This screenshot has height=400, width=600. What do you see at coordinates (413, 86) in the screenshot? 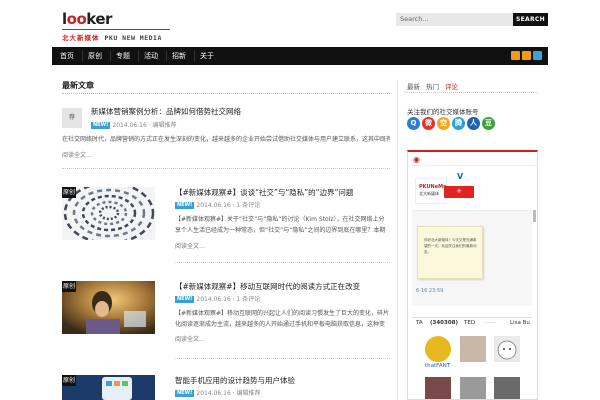
I see `tab-latest: 最新` at bounding box center [413, 86].